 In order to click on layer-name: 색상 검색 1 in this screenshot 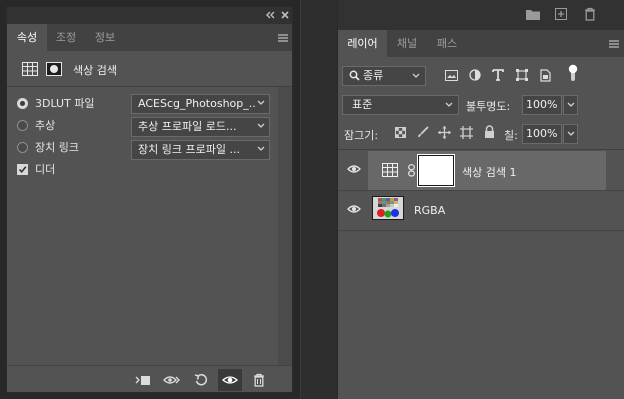, I will do `click(489, 172)`.